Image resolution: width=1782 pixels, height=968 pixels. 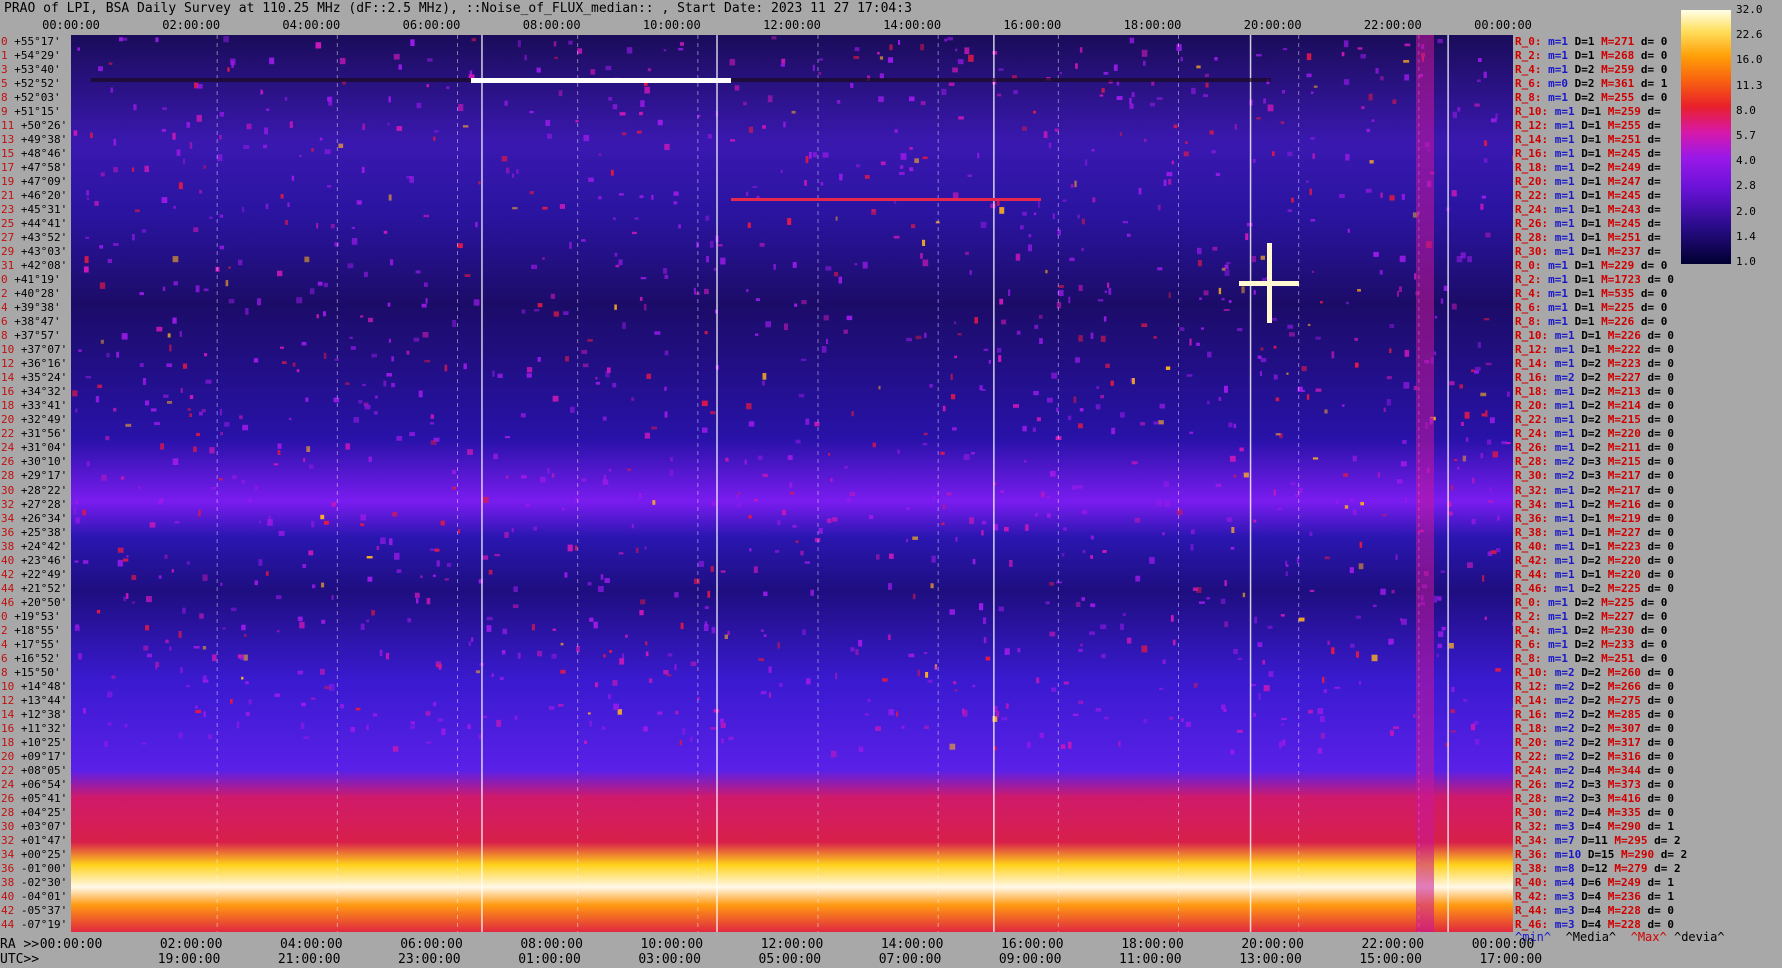 I want to click on row-index: 0, so click(x=4, y=280).